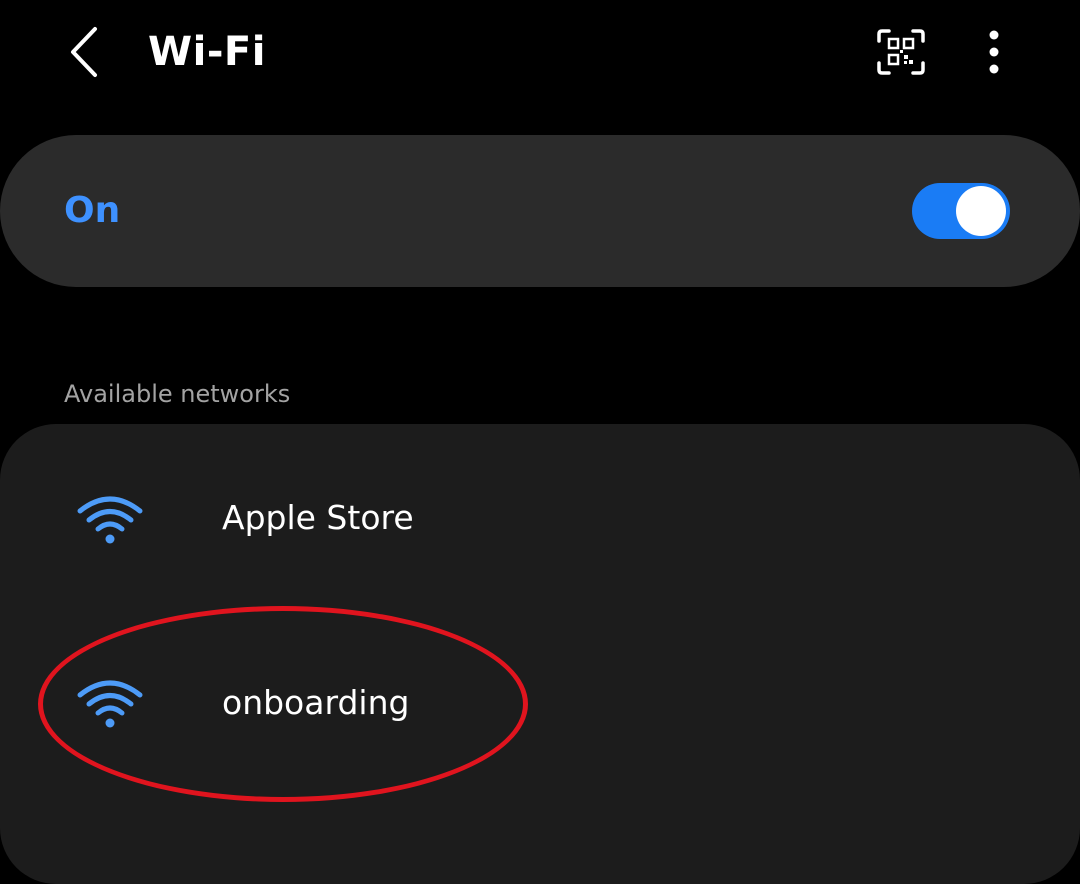 This screenshot has height=884, width=1080. What do you see at coordinates (540, 55) in the screenshot?
I see `app-header: Wi-Fi` at bounding box center [540, 55].